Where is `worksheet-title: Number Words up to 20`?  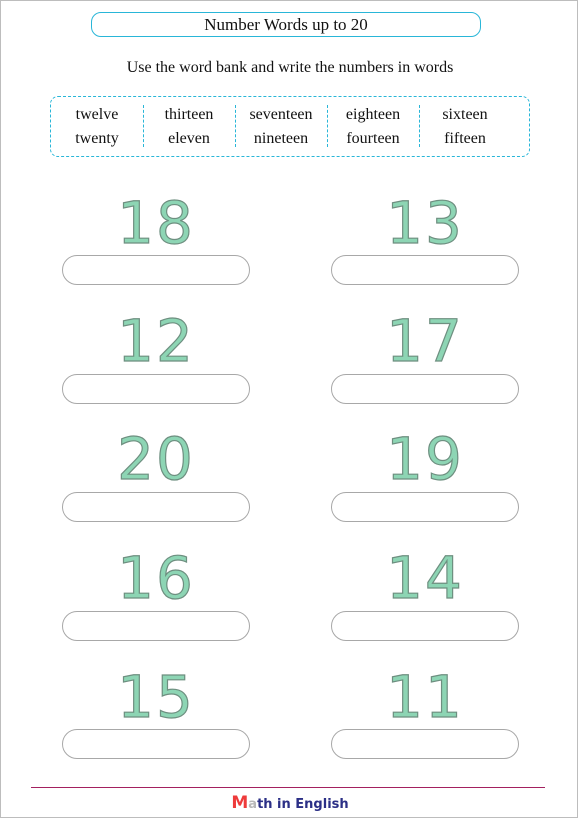 worksheet-title: Number Words up to 20 is located at coordinates (286, 24).